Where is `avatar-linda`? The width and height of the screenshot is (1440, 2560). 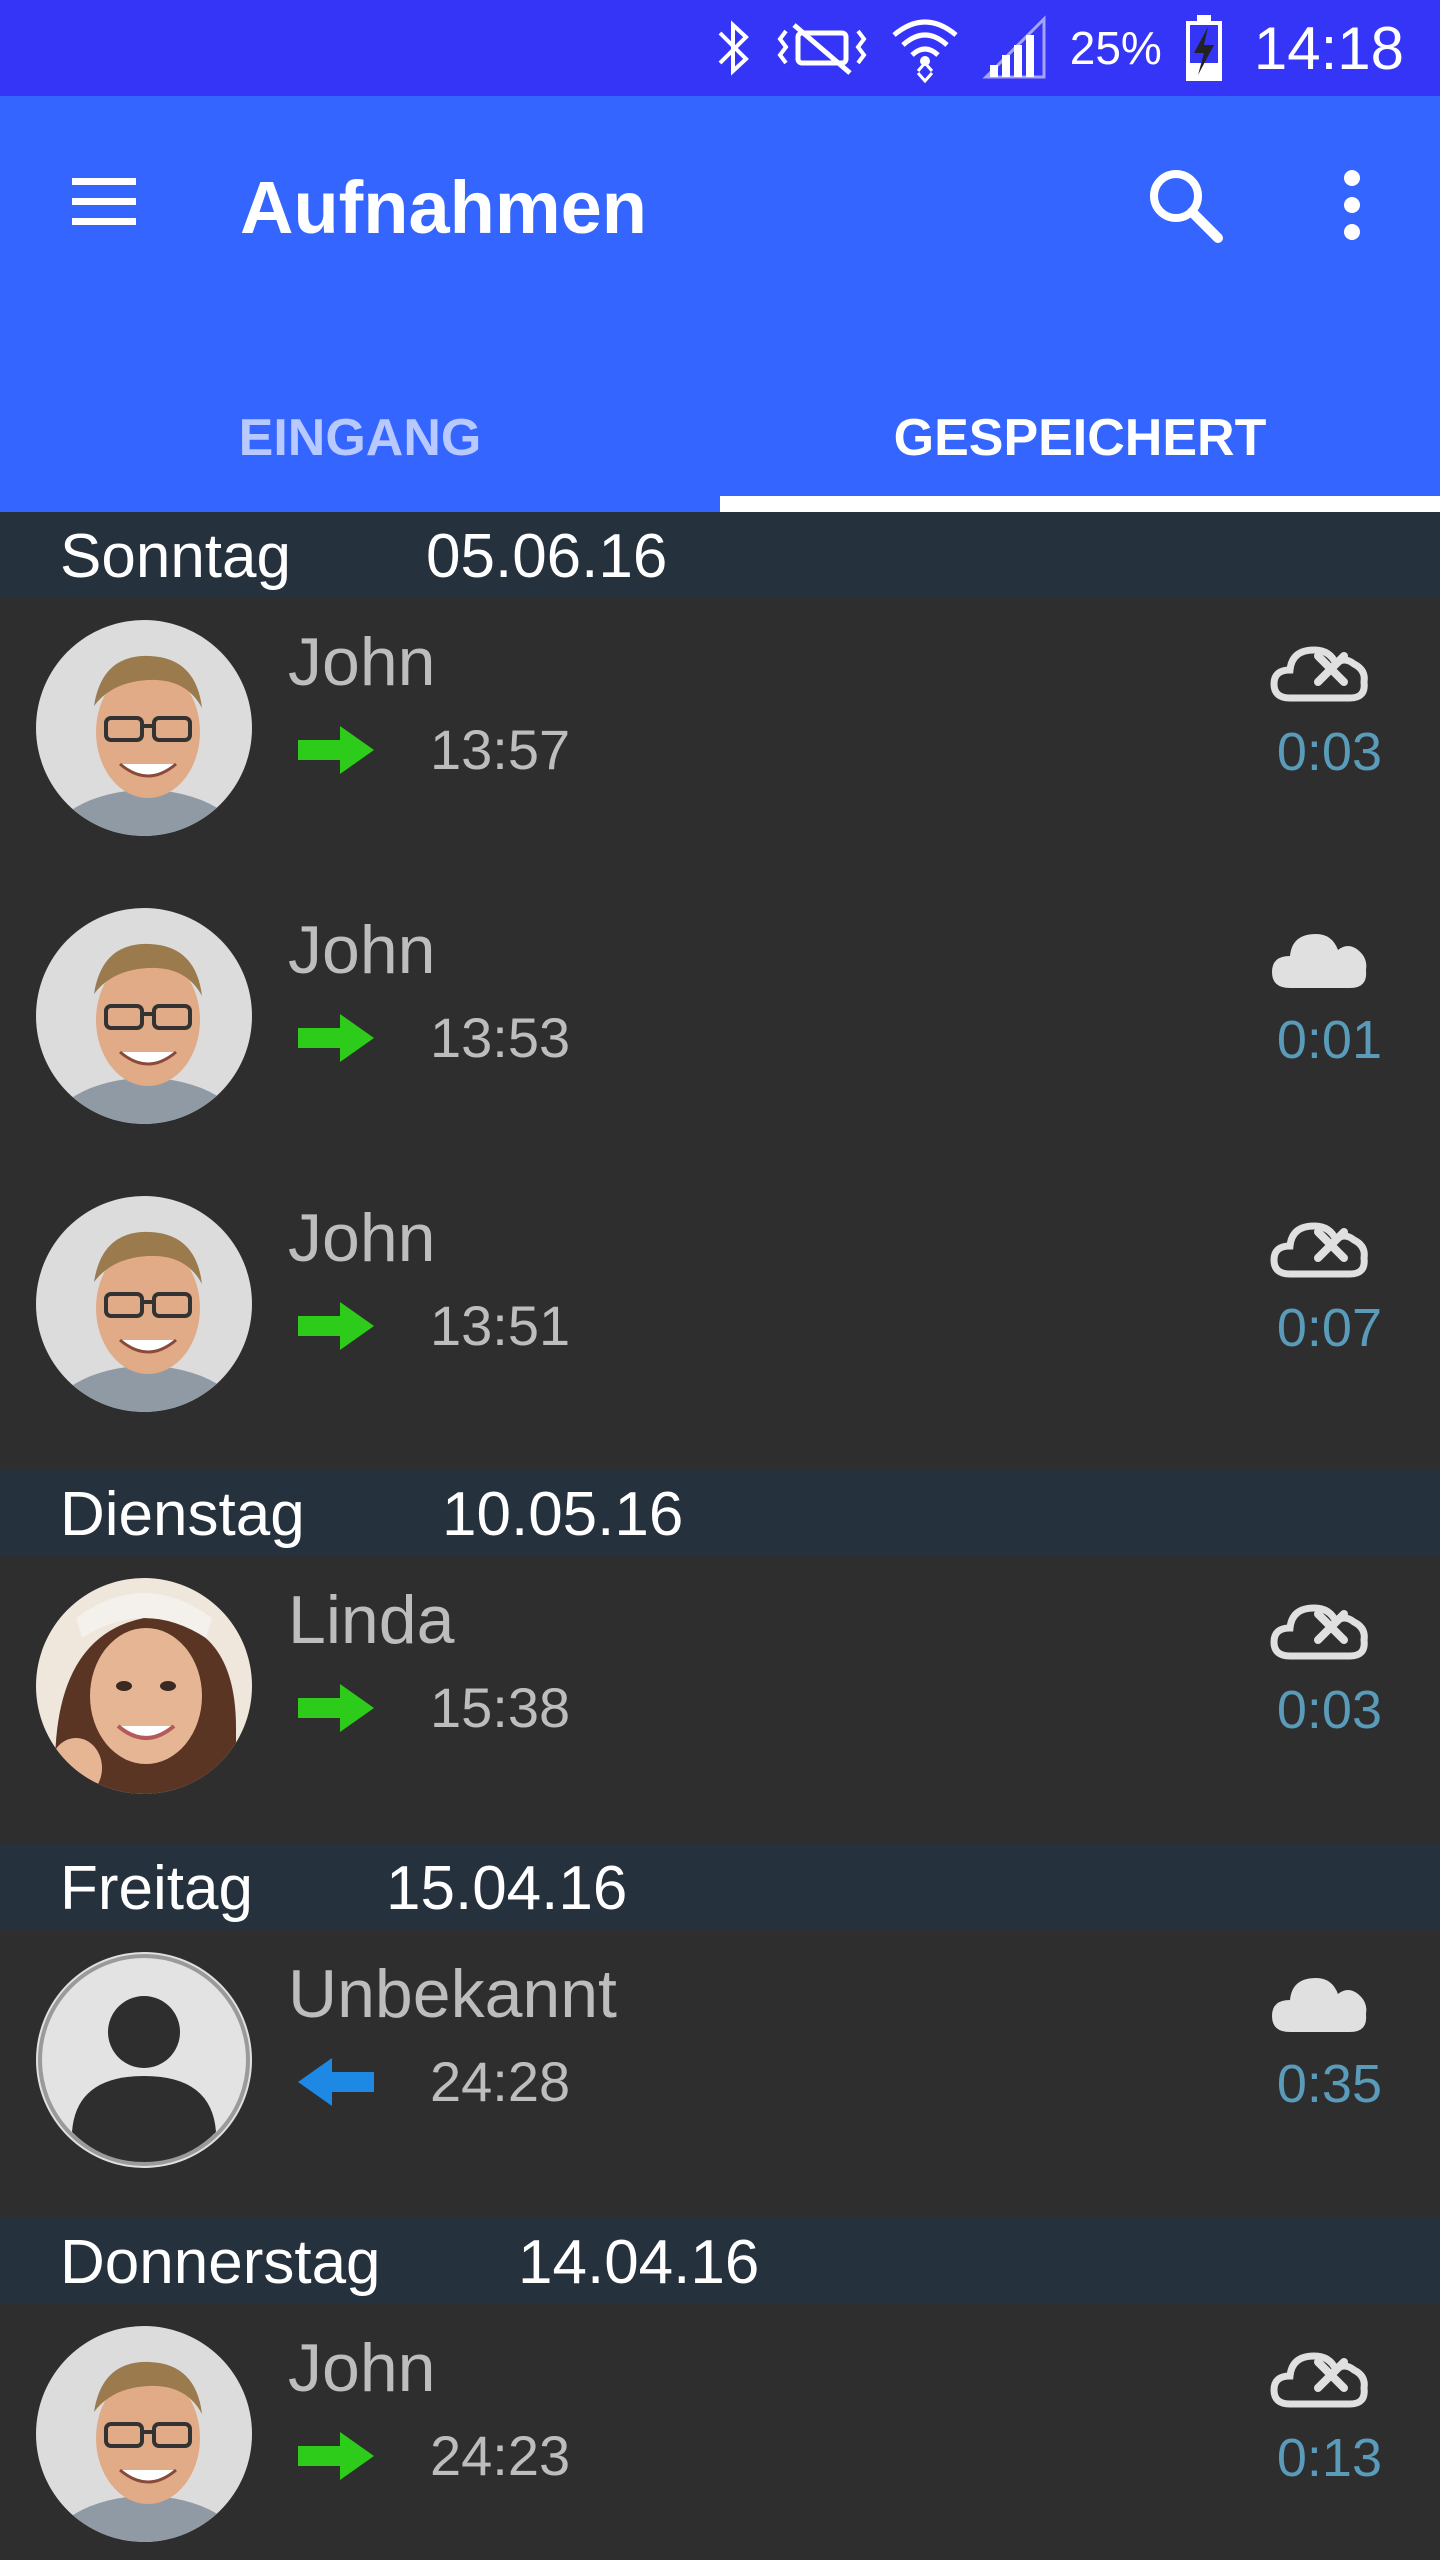 avatar-linda is located at coordinates (144, 1686).